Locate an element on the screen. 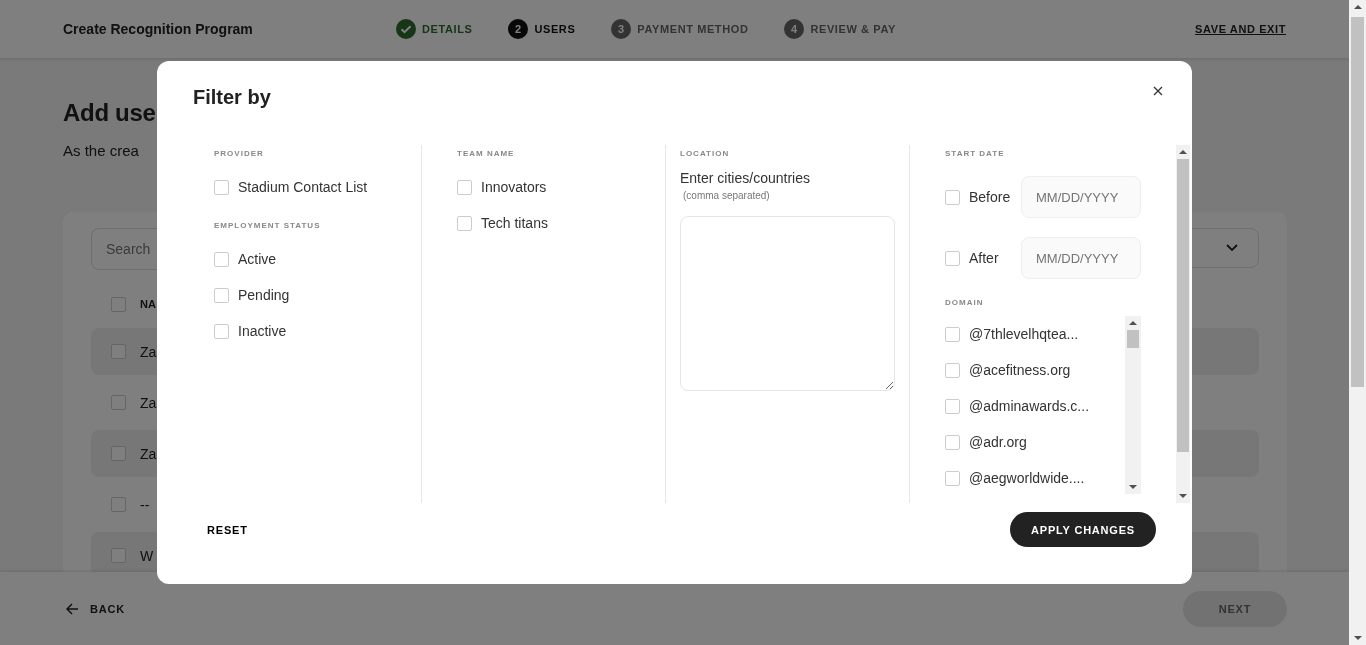 This screenshot has width=1366, height=645. option-label: @adr.org is located at coordinates (998, 442).